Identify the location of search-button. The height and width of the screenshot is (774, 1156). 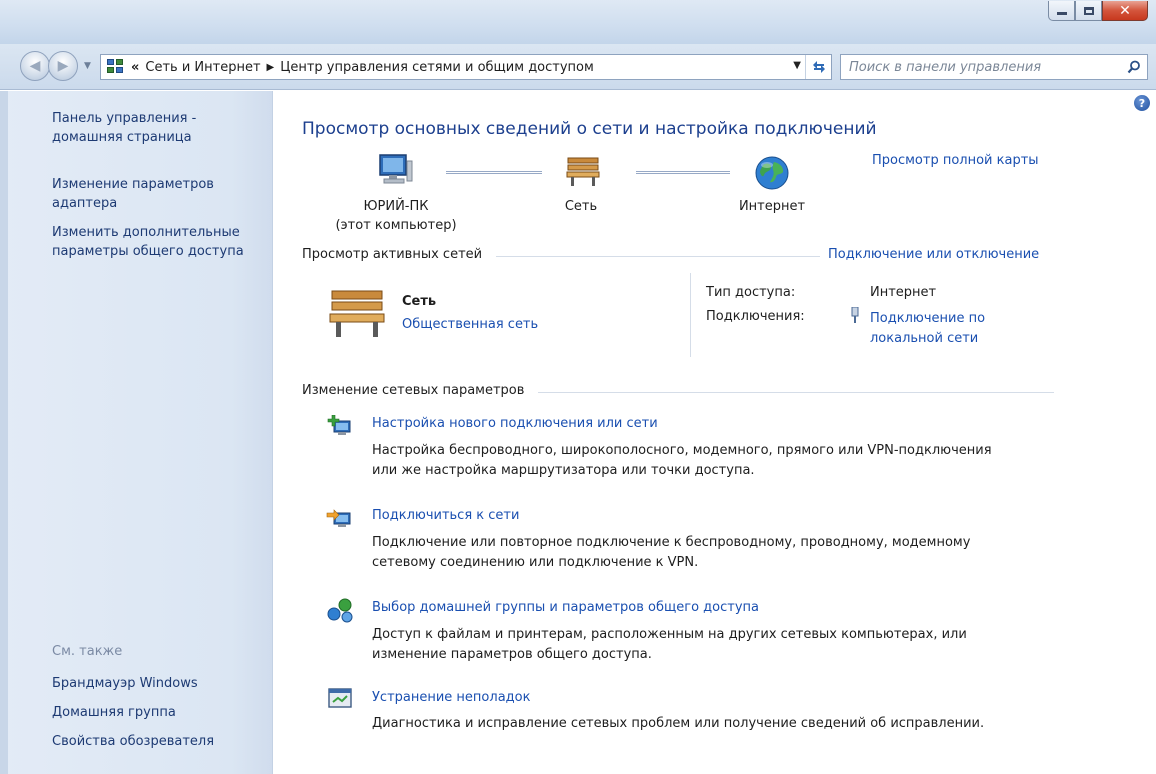
(1134, 67).